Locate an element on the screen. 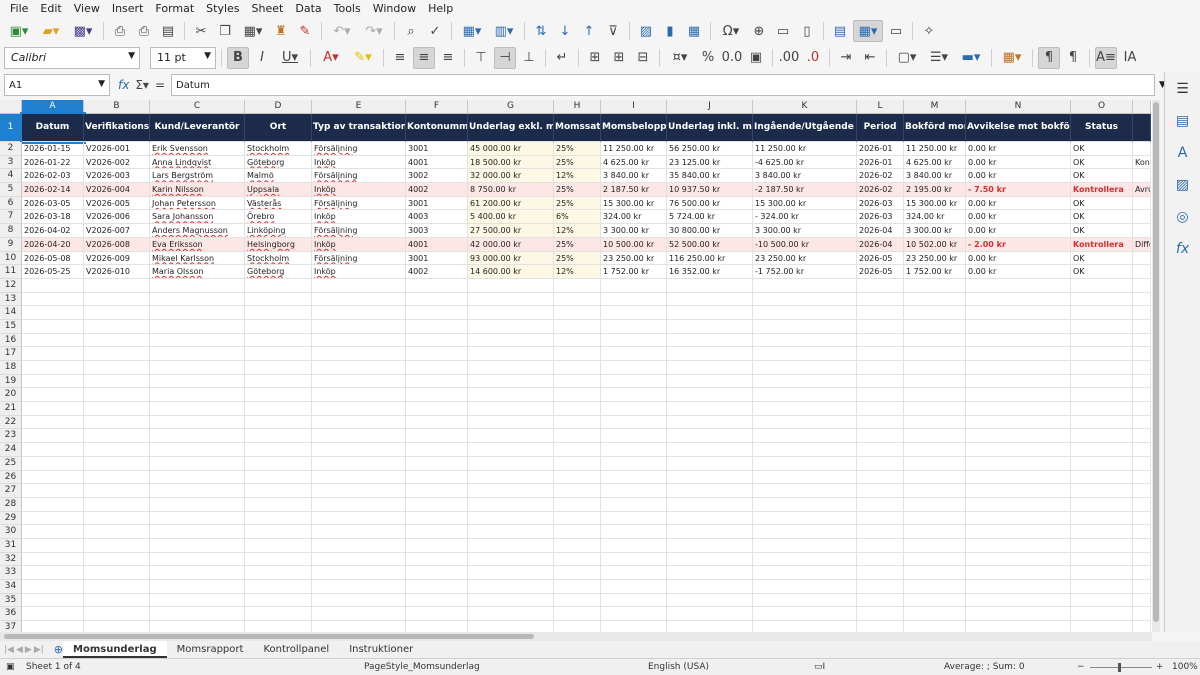 The height and width of the screenshot is (675, 1200). menu-format: Format is located at coordinates (174, 8).